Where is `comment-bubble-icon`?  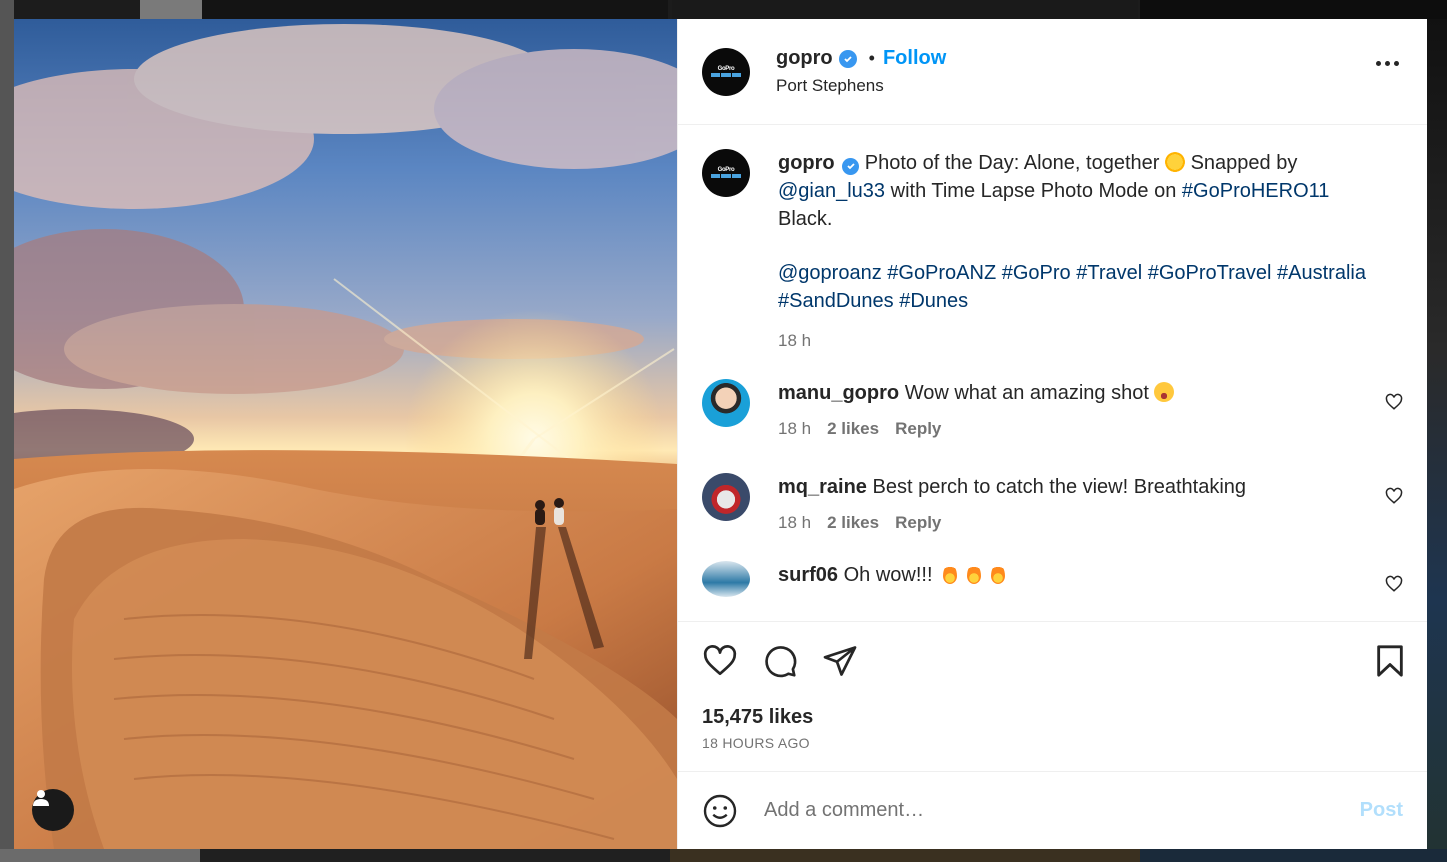
comment-bubble-icon is located at coordinates (780, 661).